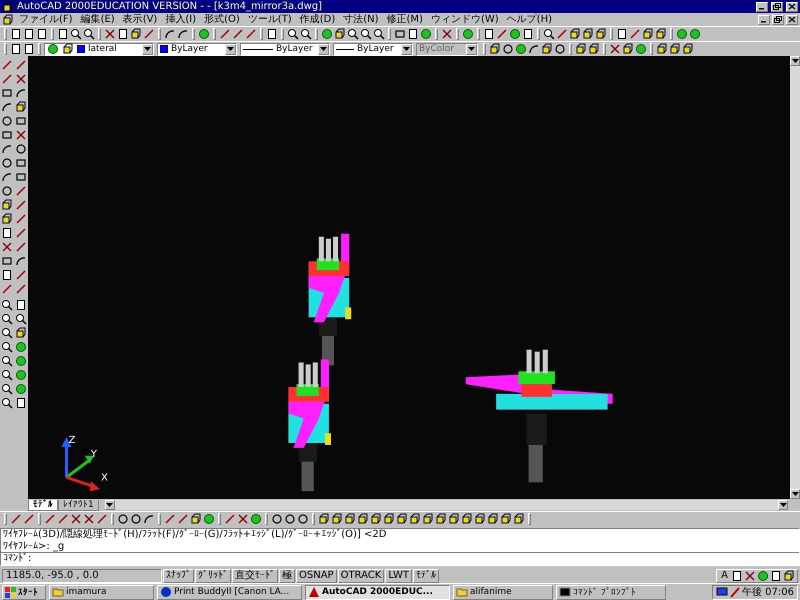 Image resolution: width=800 pixels, height=600 pixels. Describe the element at coordinates (361, 20) in the screenshot. I see `menu-item: 寸法(N)` at that location.